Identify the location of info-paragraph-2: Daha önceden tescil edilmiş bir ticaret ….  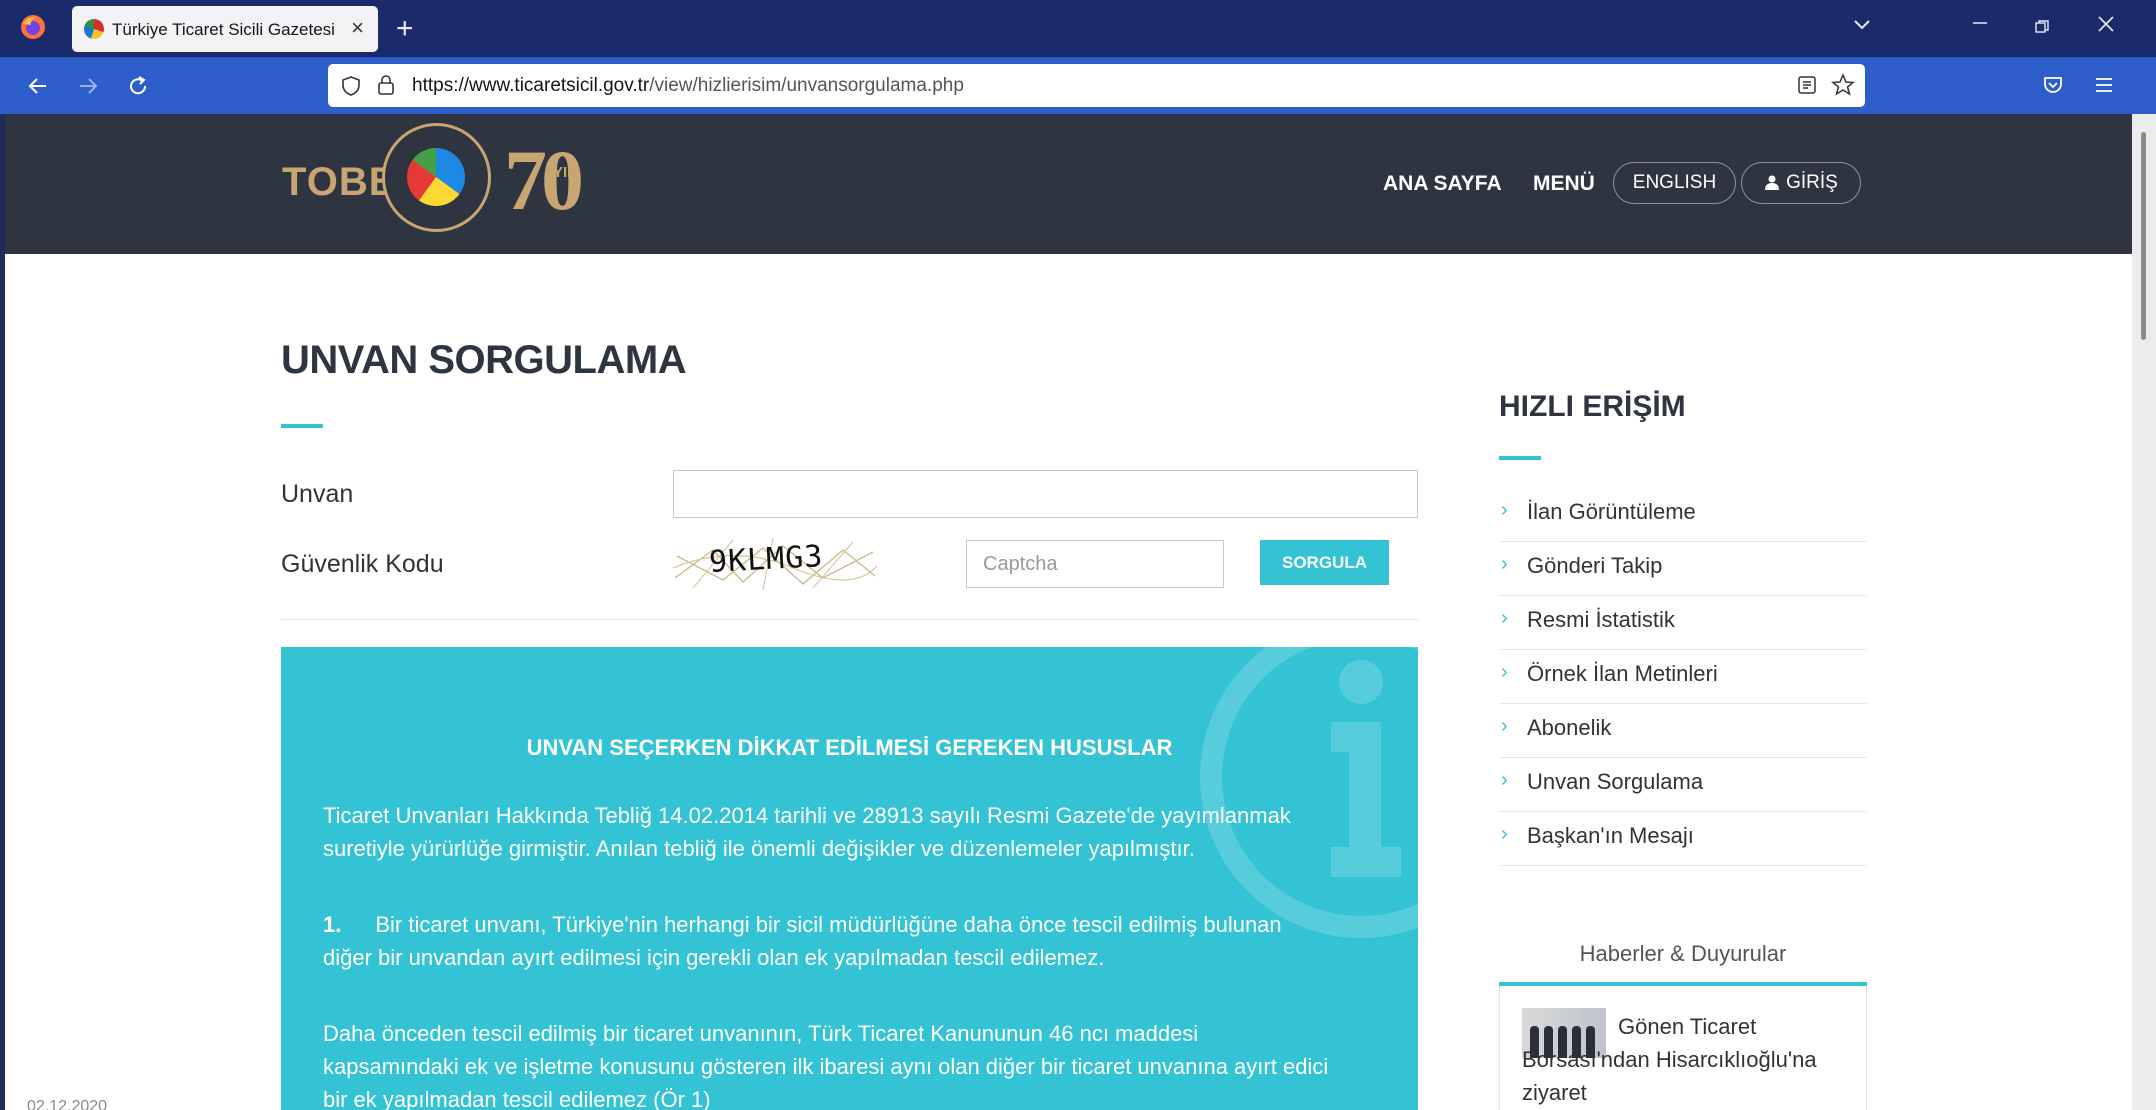
(826, 1065).